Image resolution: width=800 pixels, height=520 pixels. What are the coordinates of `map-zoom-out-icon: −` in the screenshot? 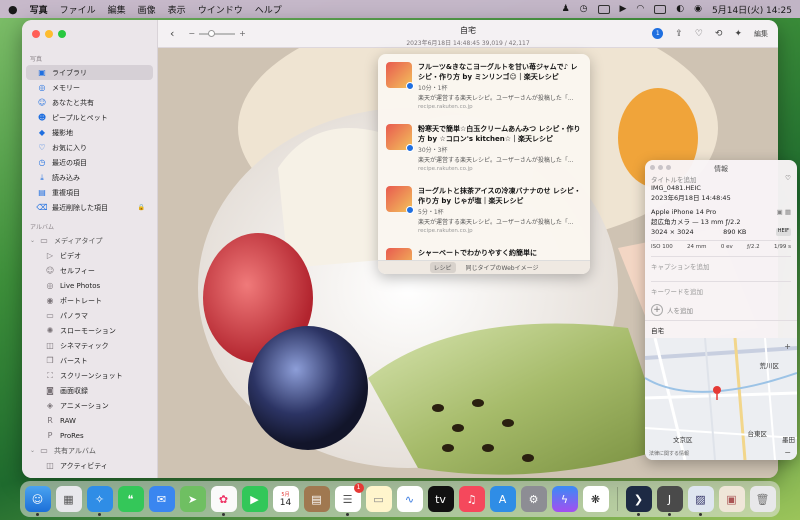 It's located at (787, 452).